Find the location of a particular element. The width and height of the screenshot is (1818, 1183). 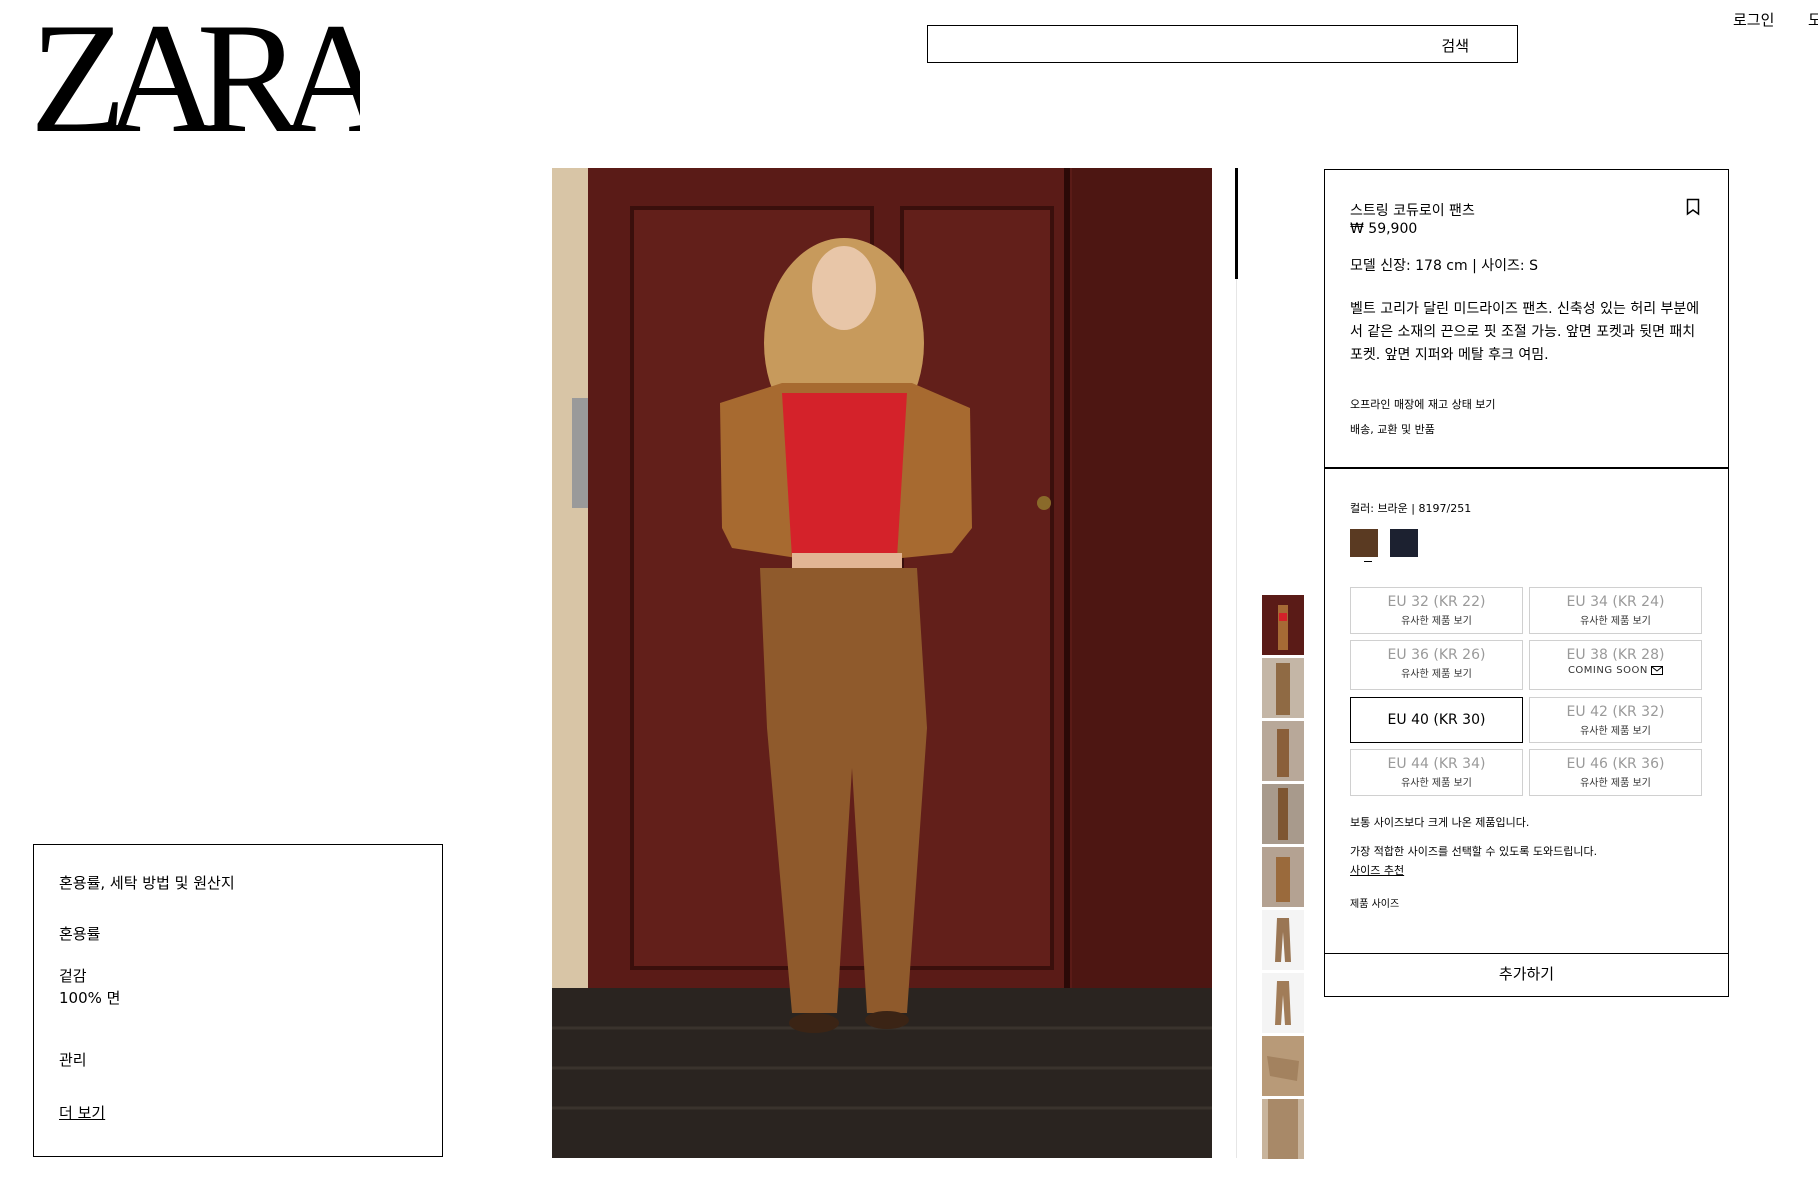

image-scroll-track is located at coordinates (1236, 663).